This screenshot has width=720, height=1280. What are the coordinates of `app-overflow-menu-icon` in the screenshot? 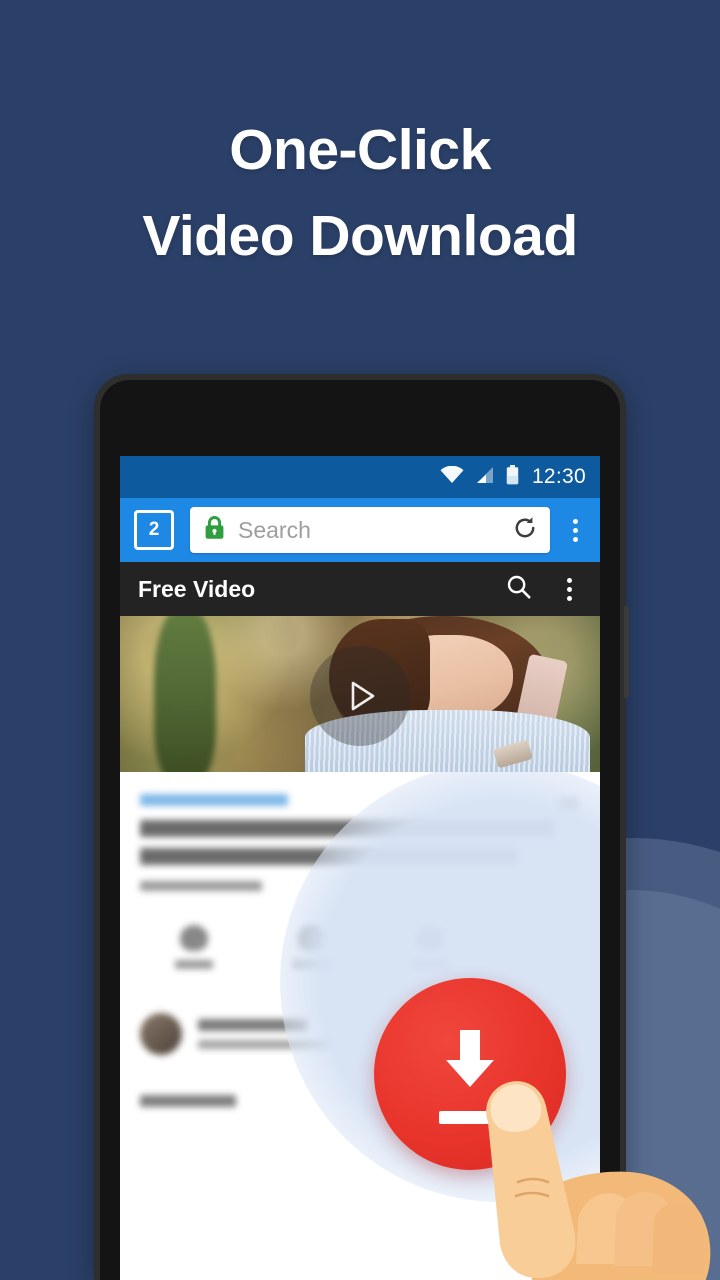 It's located at (569, 589).